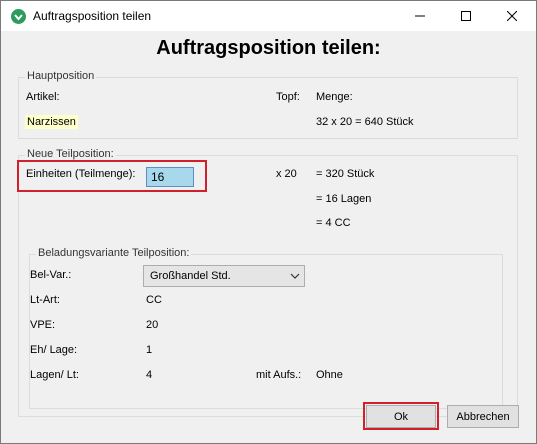 This screenshot has height=444, width=537. What do you see at coordinates (345, 174) in the screenshot?
I see `result-stueck: = 320 Stück` at bounding box center [345, 174].